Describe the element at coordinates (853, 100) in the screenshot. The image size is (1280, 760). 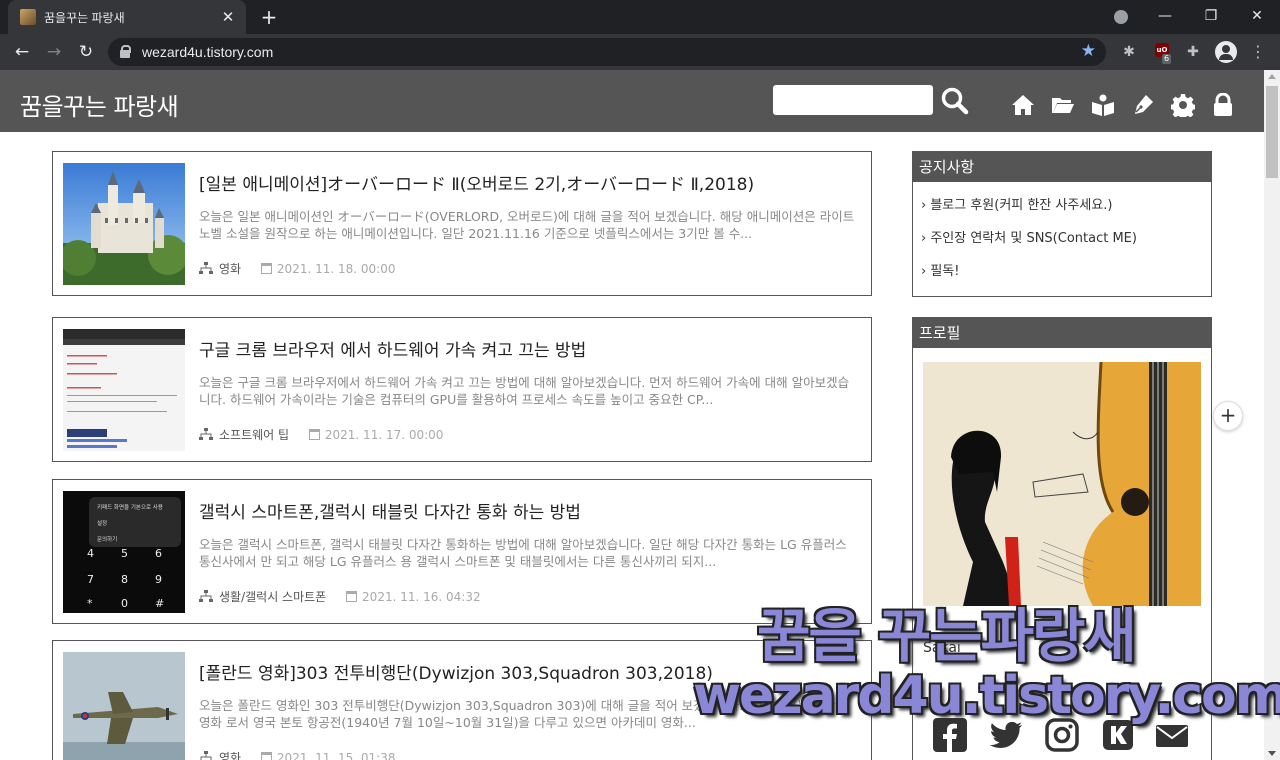
I see `search-input` at that location.